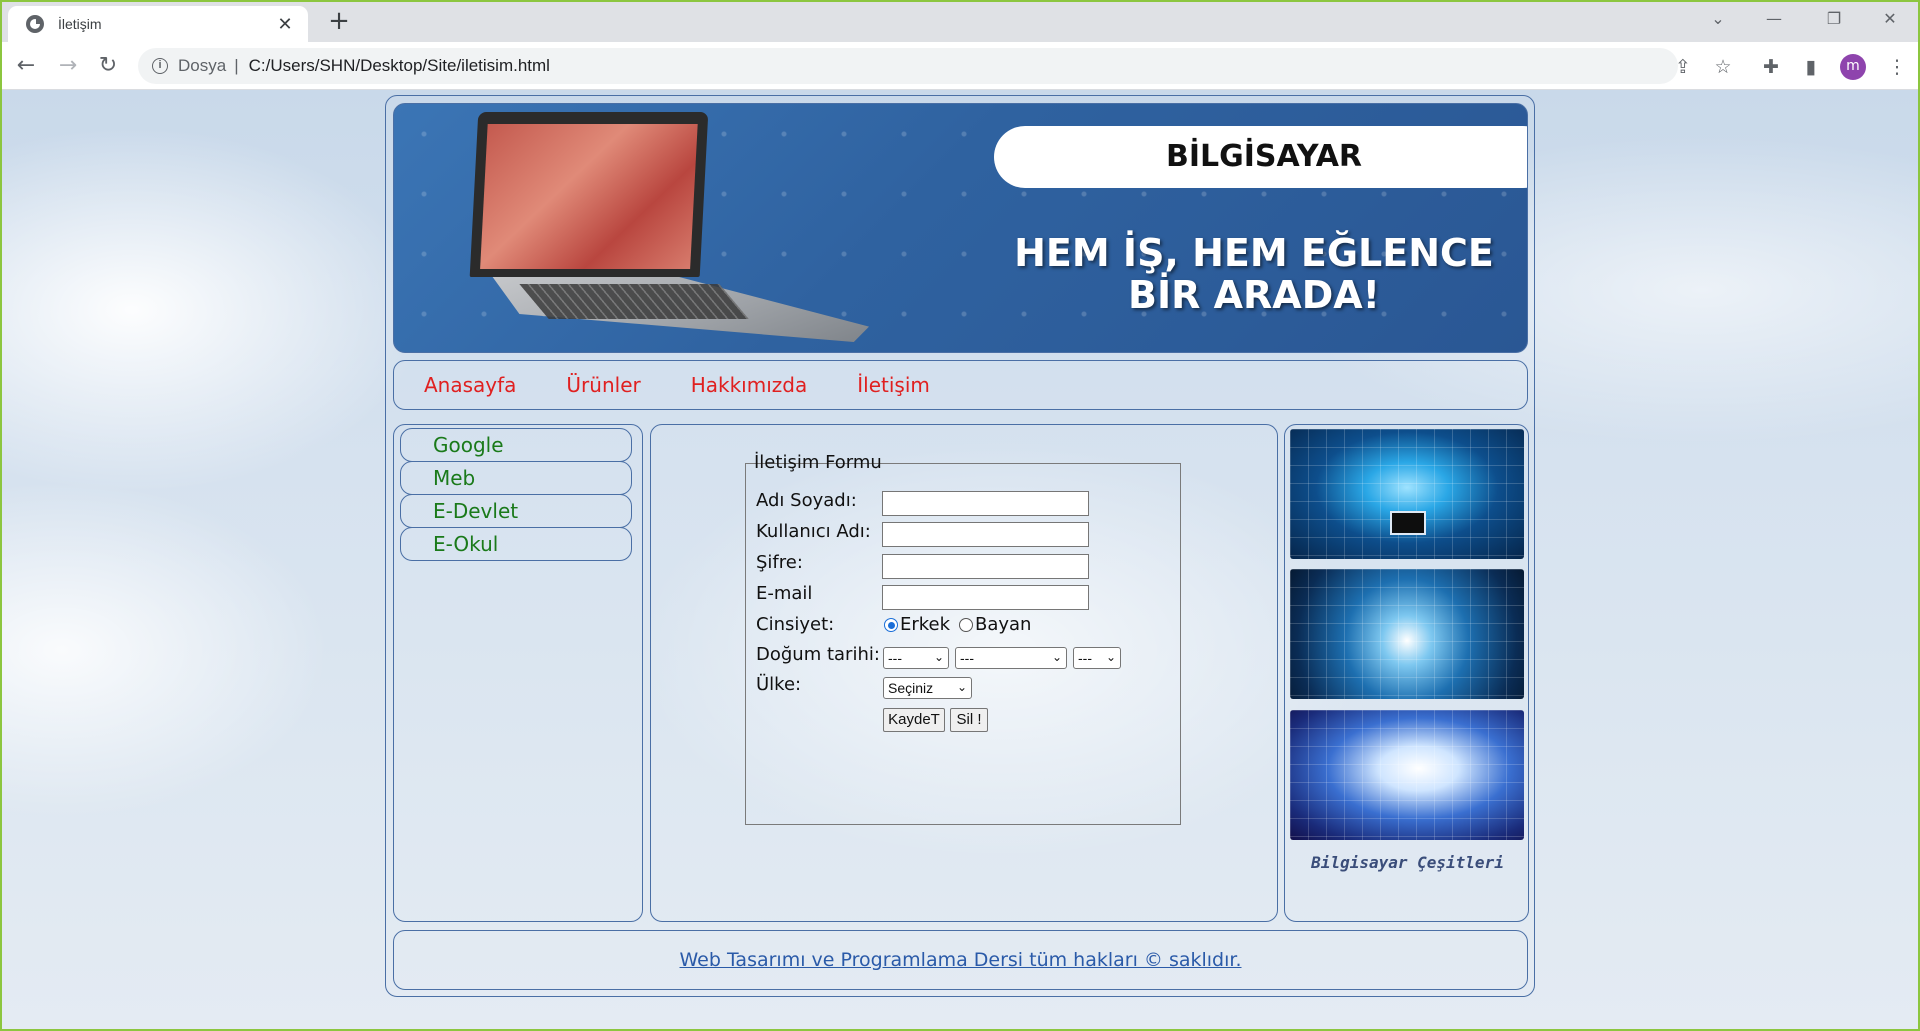 The image size is (1920, 1031). What do you see at coordinates (967, 658) in the screenshot?
I see `birth-month-value: ---` at bounding box center [967, 658].